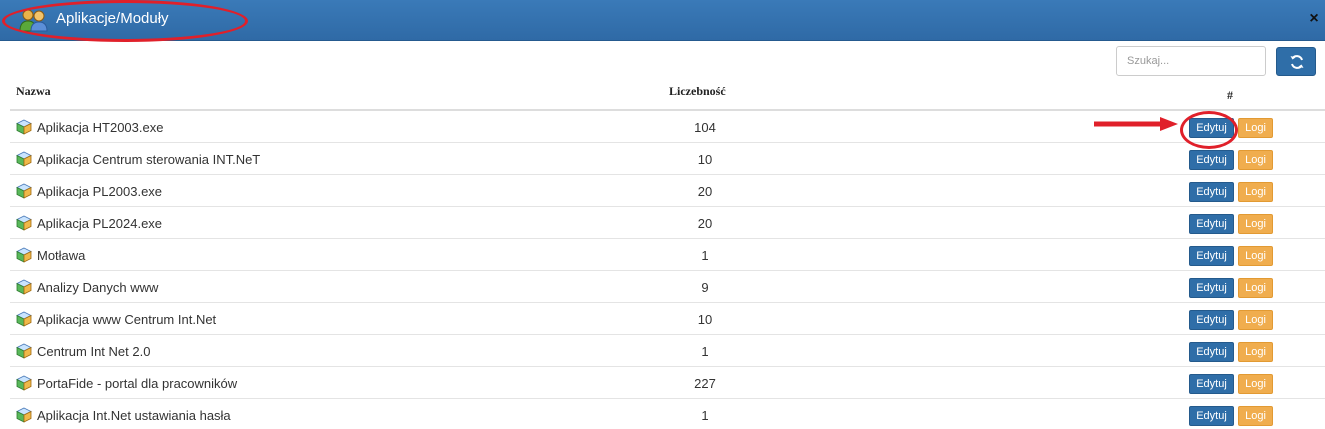  What do you see at coordinates (61, 255) in the screenshot?
I see `row-name: Motława` at bounding box center [61, 255].